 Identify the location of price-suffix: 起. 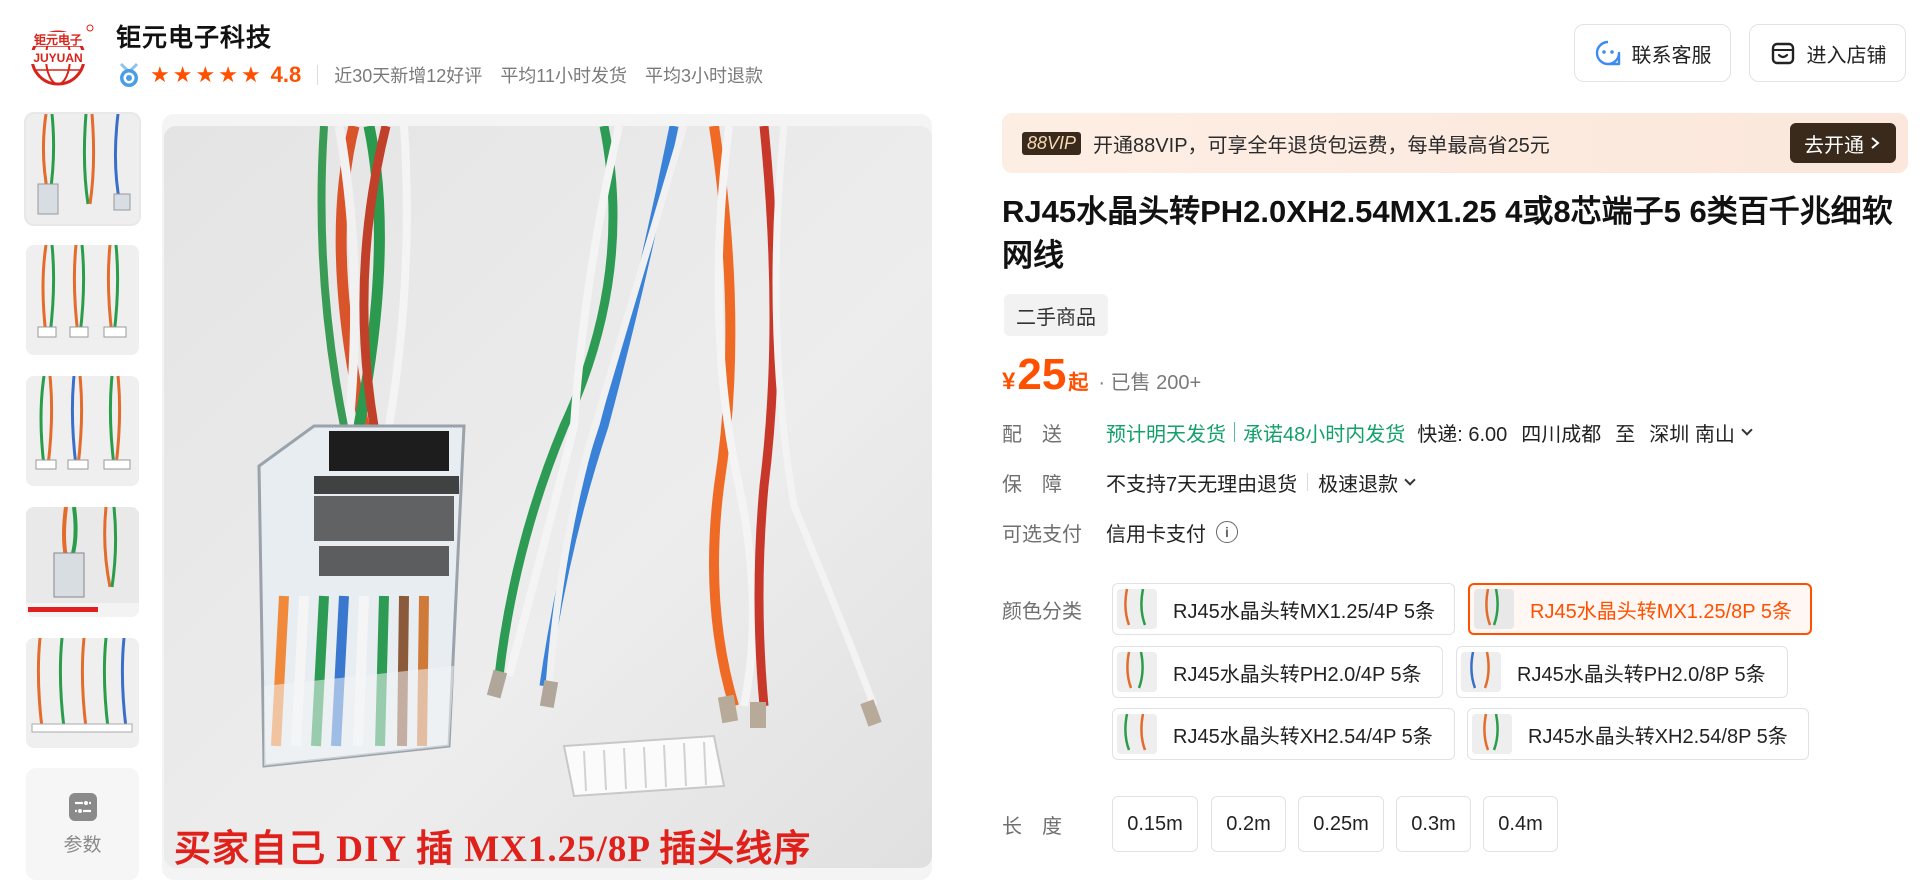
(1078, 383).